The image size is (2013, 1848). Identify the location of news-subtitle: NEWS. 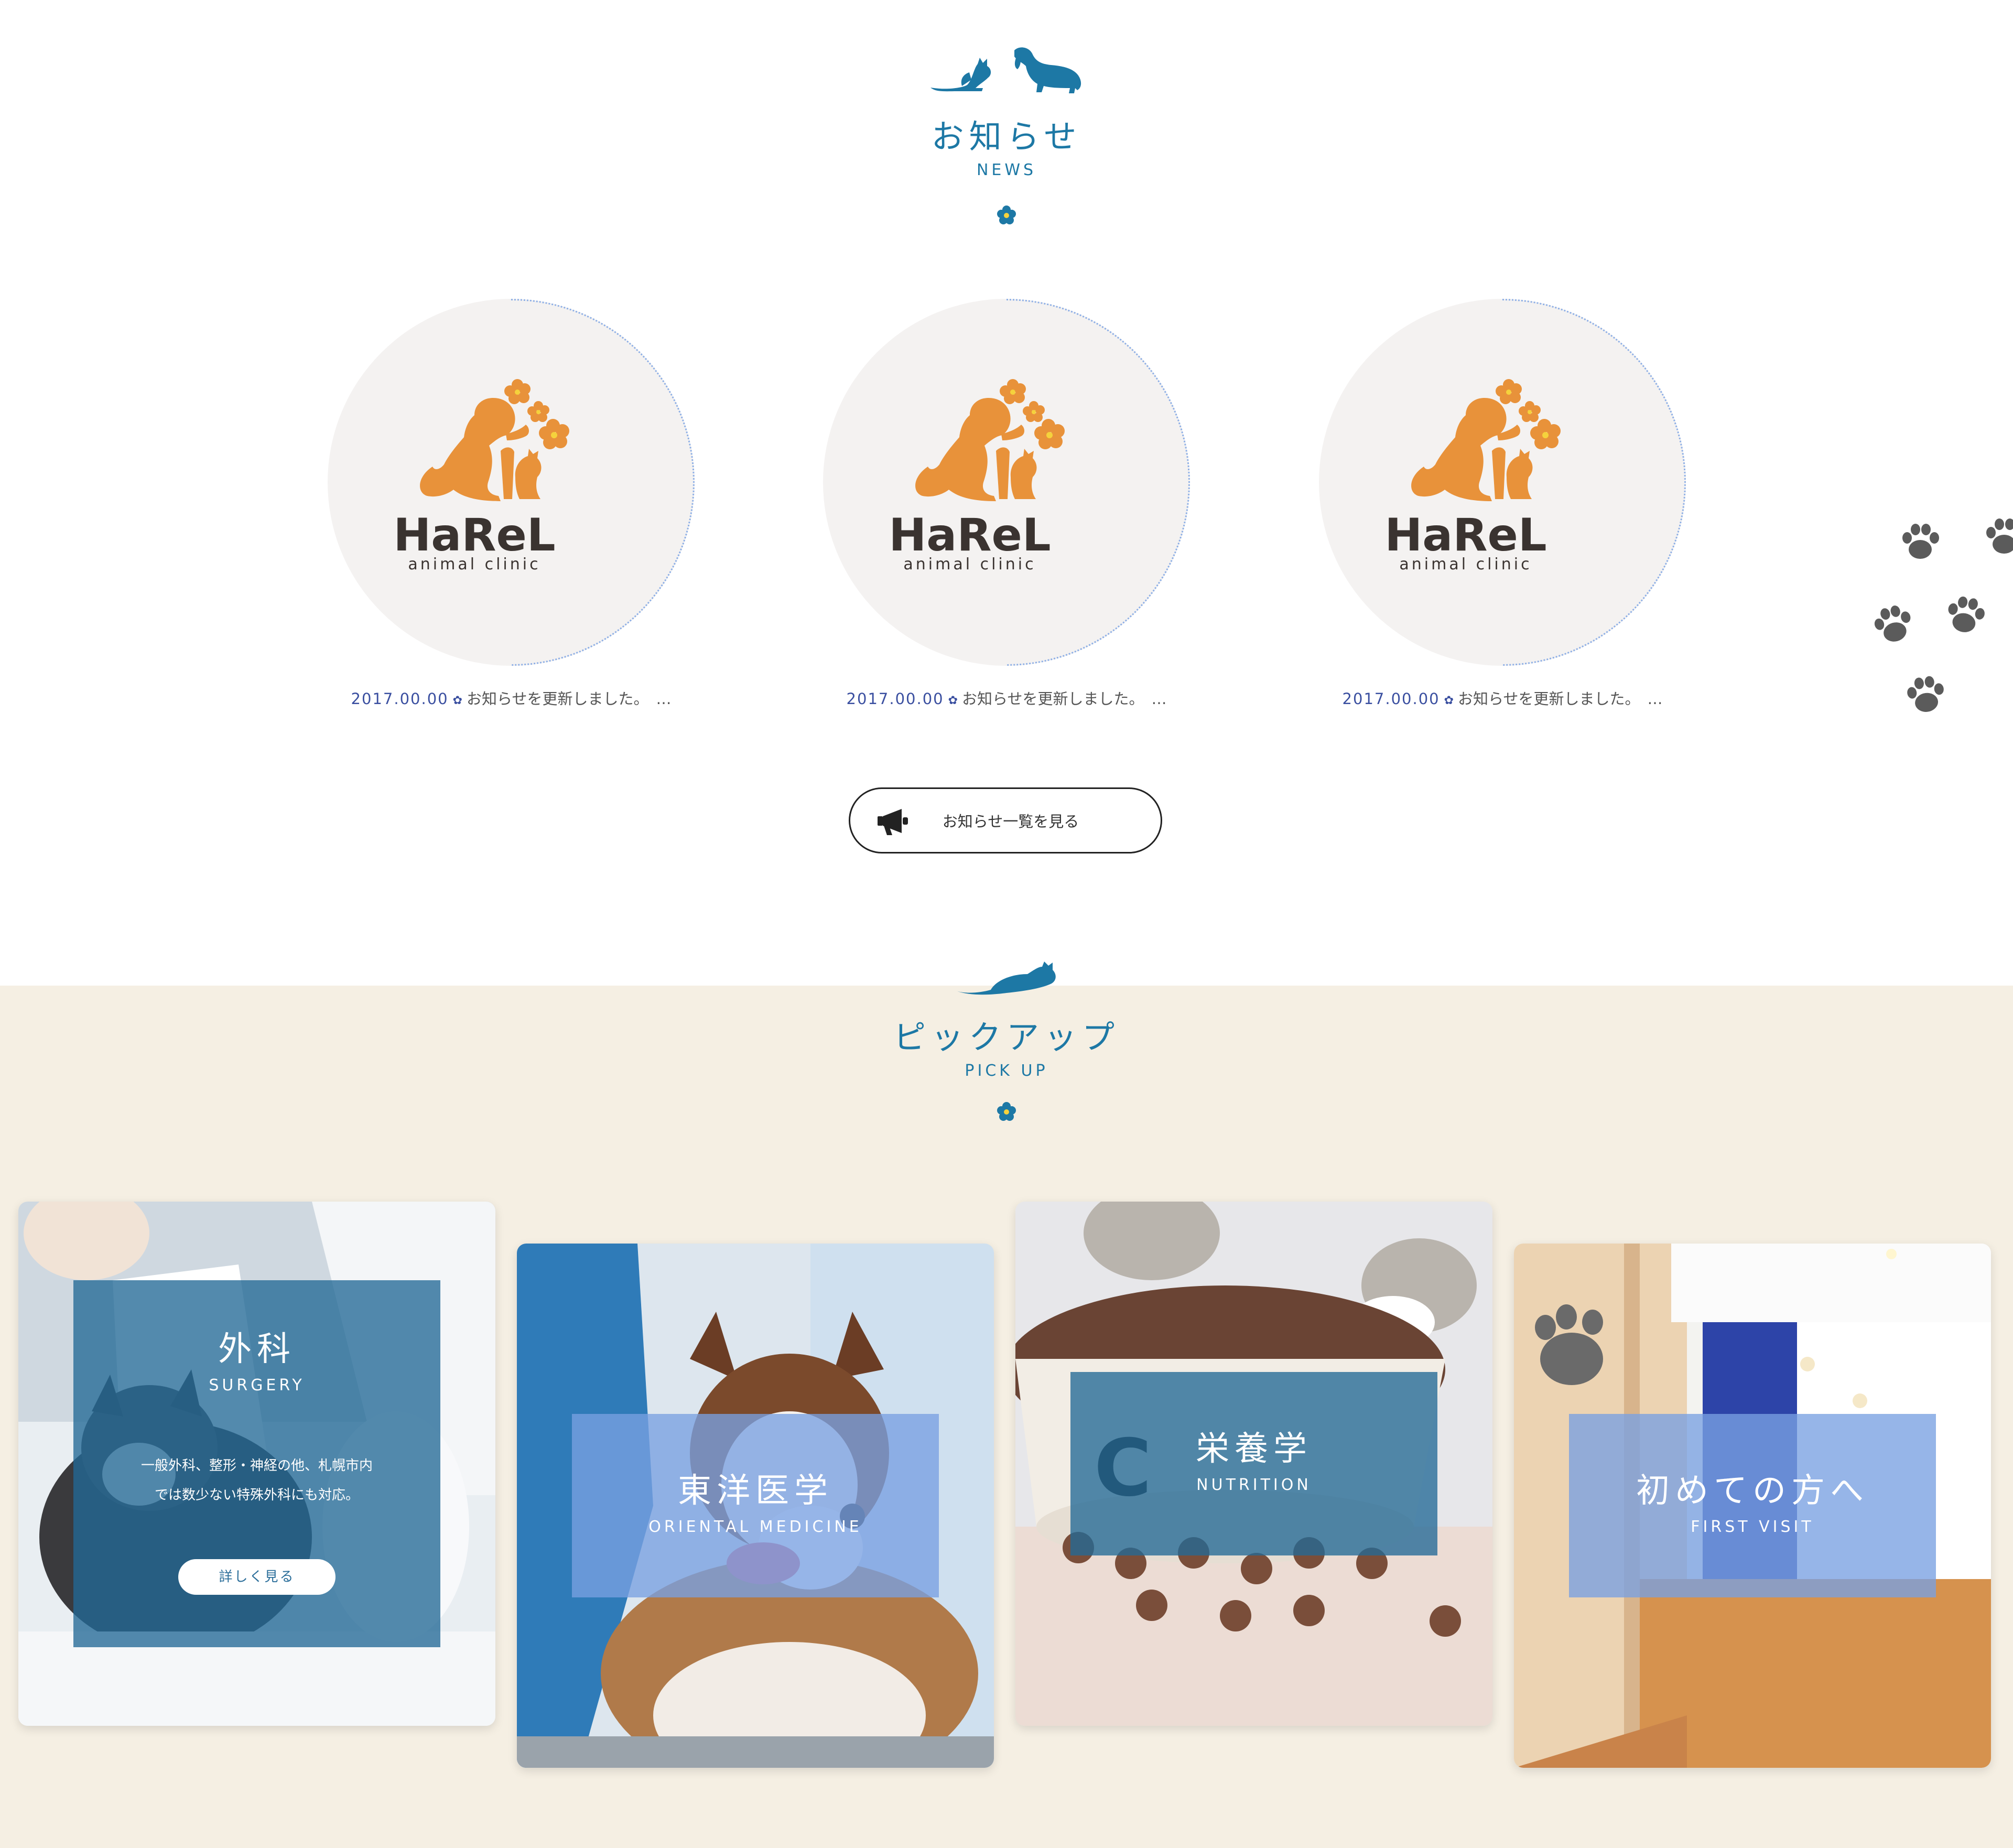
(1006, 170).